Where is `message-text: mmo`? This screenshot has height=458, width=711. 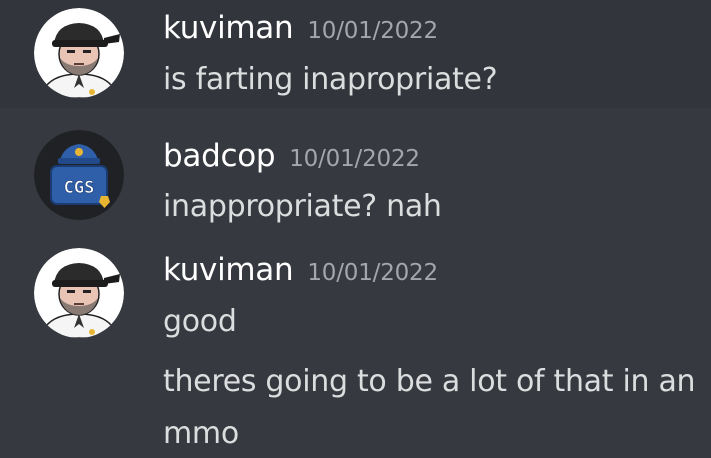
message-text: mmo is located at coordinates (201, 433).